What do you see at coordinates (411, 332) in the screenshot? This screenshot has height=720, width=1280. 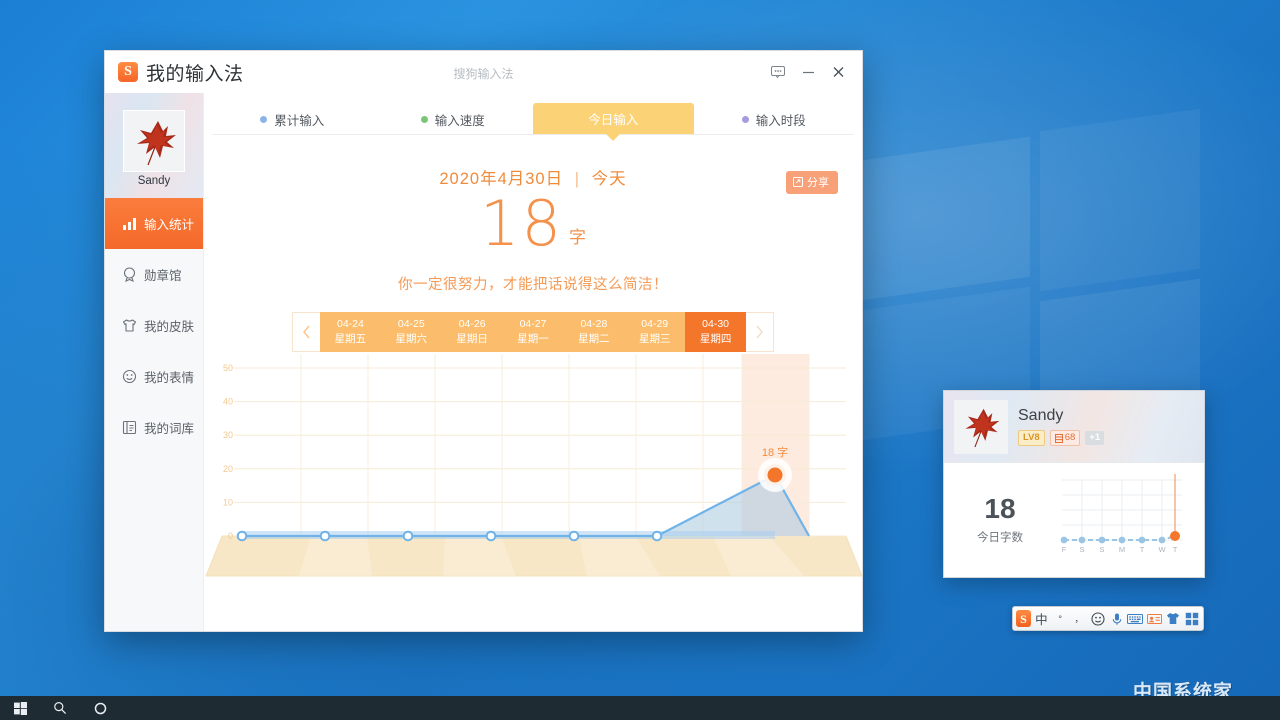 I see `date-cell: 04-25 星期六` at bounding box center [411, 332].